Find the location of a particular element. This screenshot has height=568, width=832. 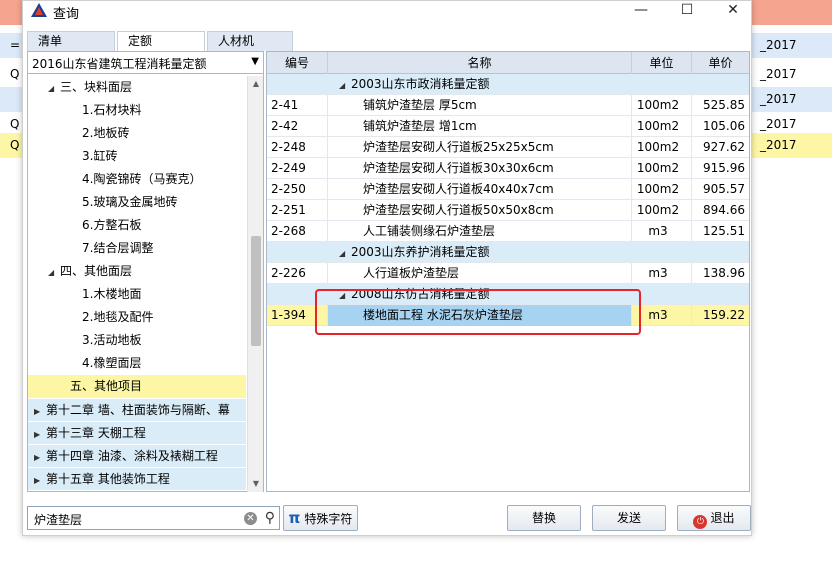

tree-item: ◢ 四、其他面层 is located at coordinates (137, 271).